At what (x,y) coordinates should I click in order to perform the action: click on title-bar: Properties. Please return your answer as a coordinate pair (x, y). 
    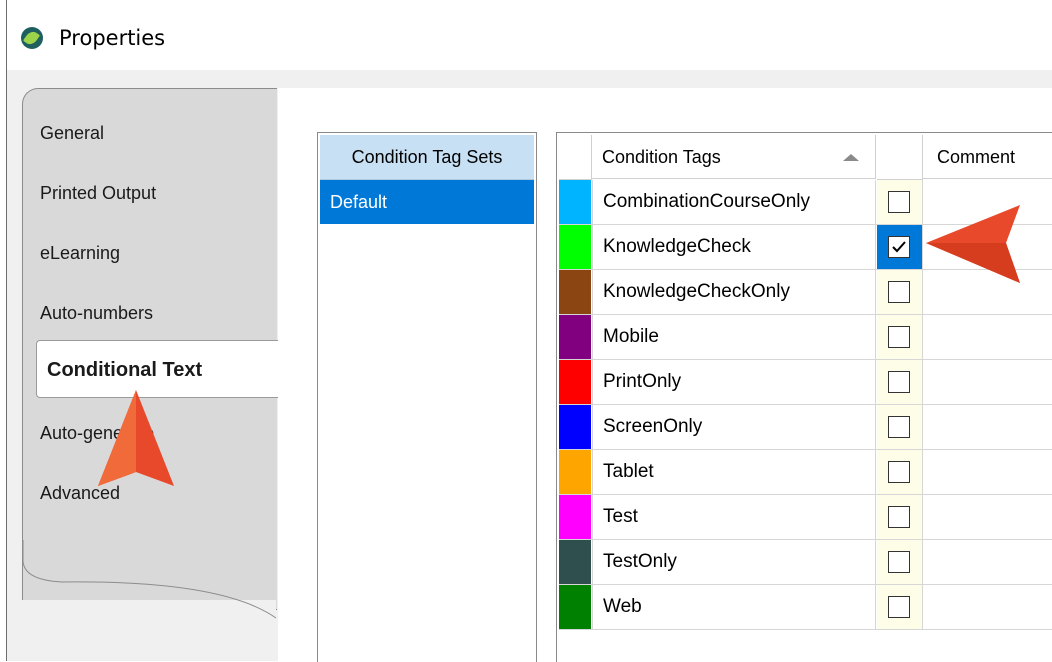
    Looking at the image, I should click on (529, 35).